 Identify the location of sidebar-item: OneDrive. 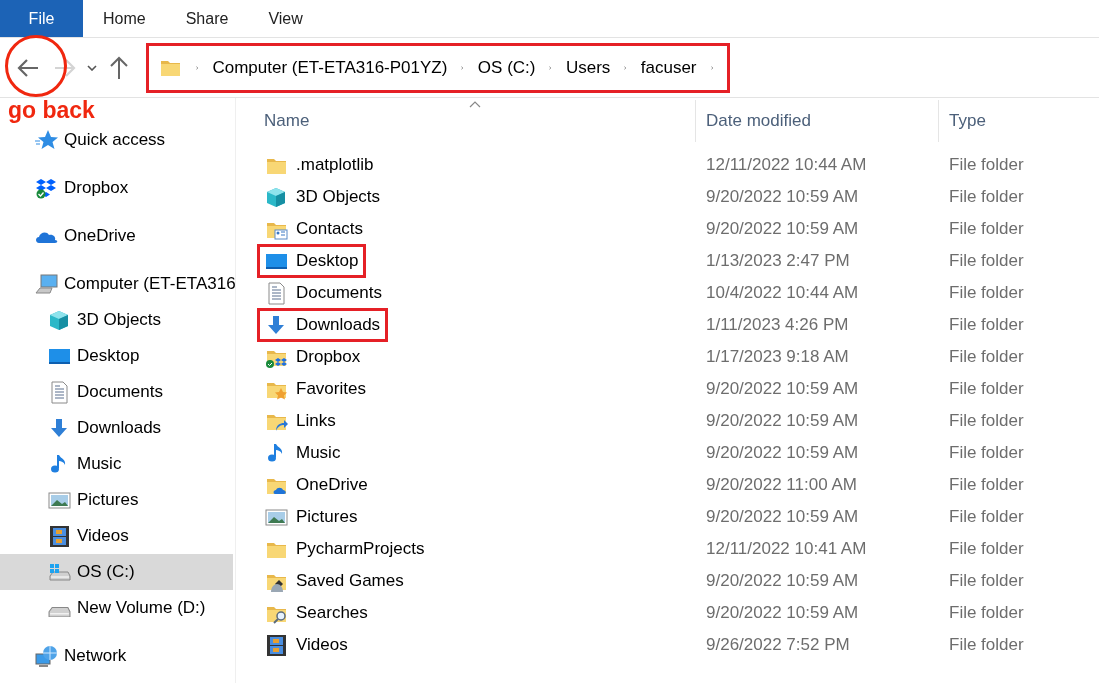
(116, 236).